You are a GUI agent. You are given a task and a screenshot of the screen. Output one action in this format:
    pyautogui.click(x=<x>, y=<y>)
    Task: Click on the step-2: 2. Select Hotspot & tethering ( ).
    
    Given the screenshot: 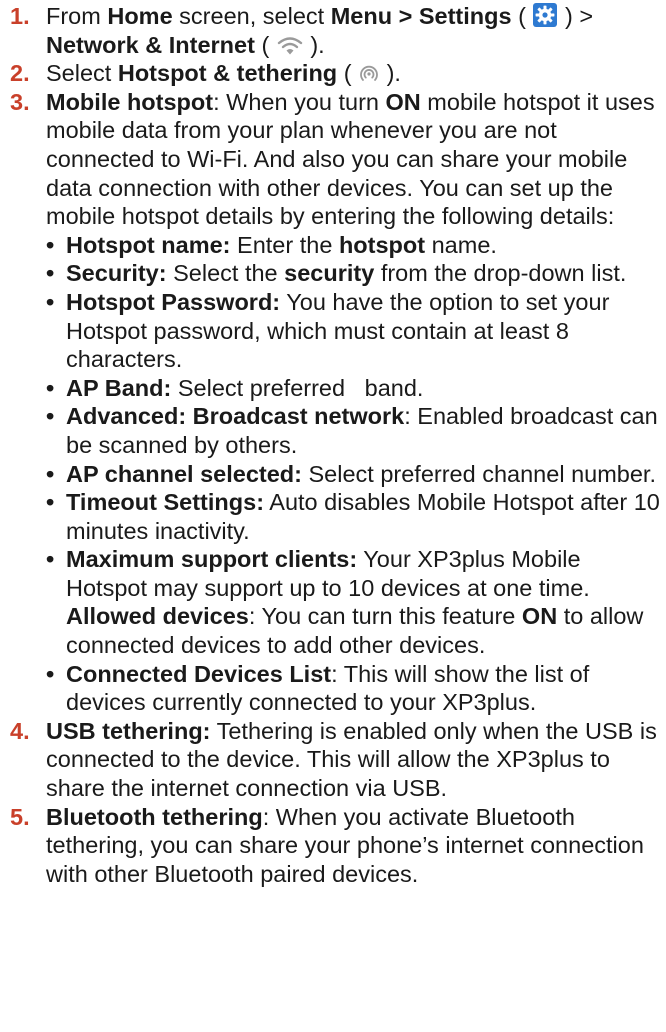 What is the action you would take?
    pyautogui.click(x=205, y=73)
    